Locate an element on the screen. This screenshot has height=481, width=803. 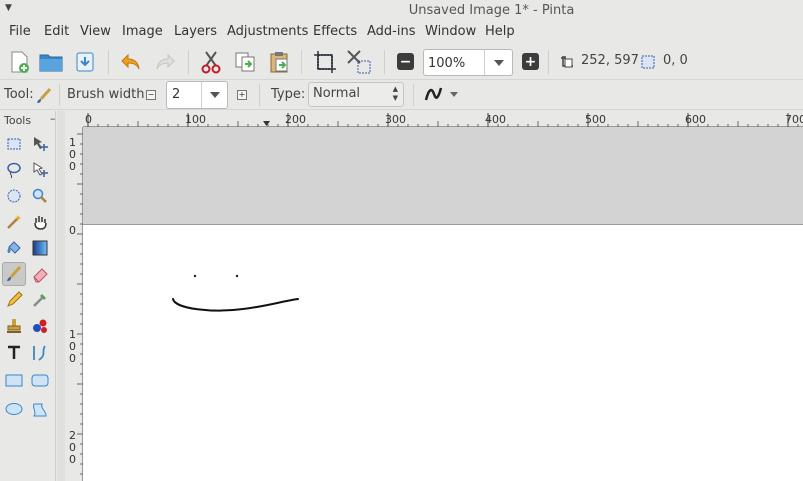
paste-button is located at coordinates (279, 62).